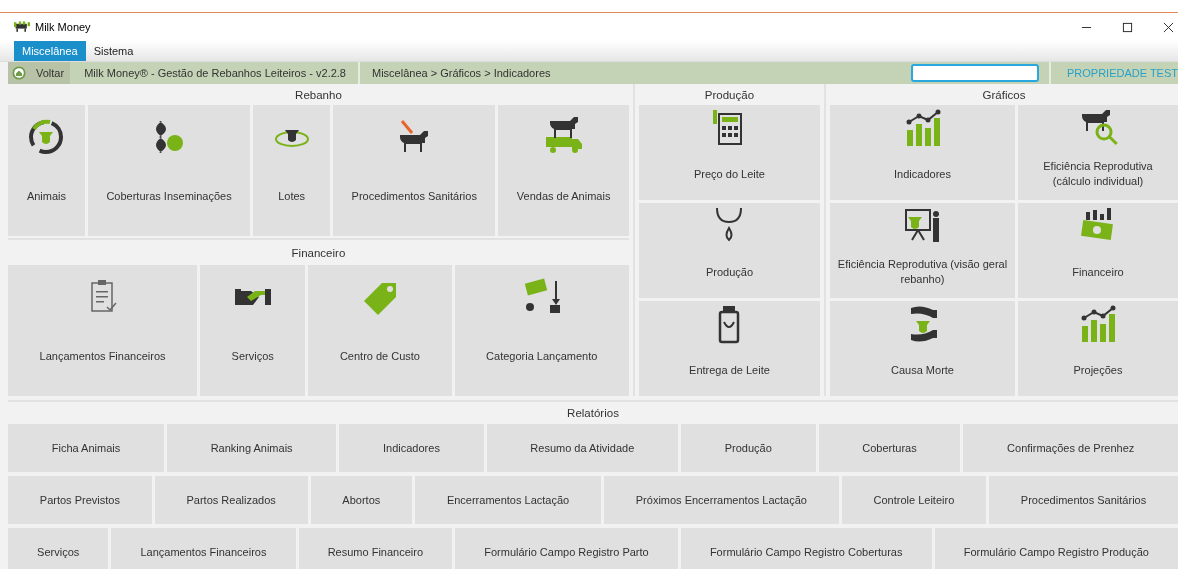  What do you see at coordinates (50, 51) in the screenshot?
I see `menu-tab: Miscelânea` at bounding box center [50, 51].